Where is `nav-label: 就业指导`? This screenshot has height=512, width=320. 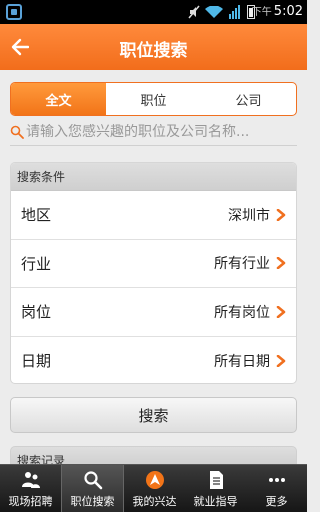 nav-label: 就业指导 is located at coordinates (215, 501).